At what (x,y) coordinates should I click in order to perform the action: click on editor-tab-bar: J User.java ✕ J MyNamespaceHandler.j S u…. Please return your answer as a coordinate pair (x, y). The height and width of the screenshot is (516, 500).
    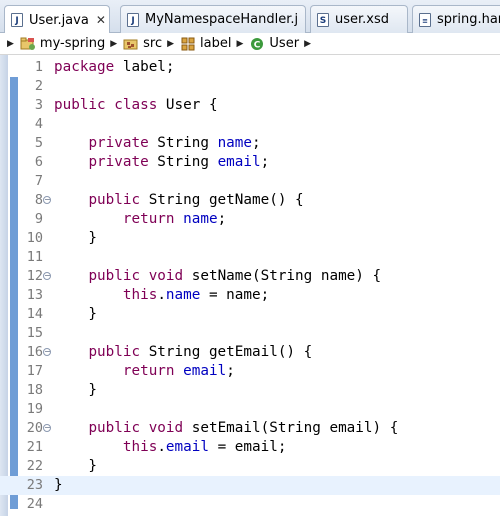
    Looking at the image, I should click on (250, 17).